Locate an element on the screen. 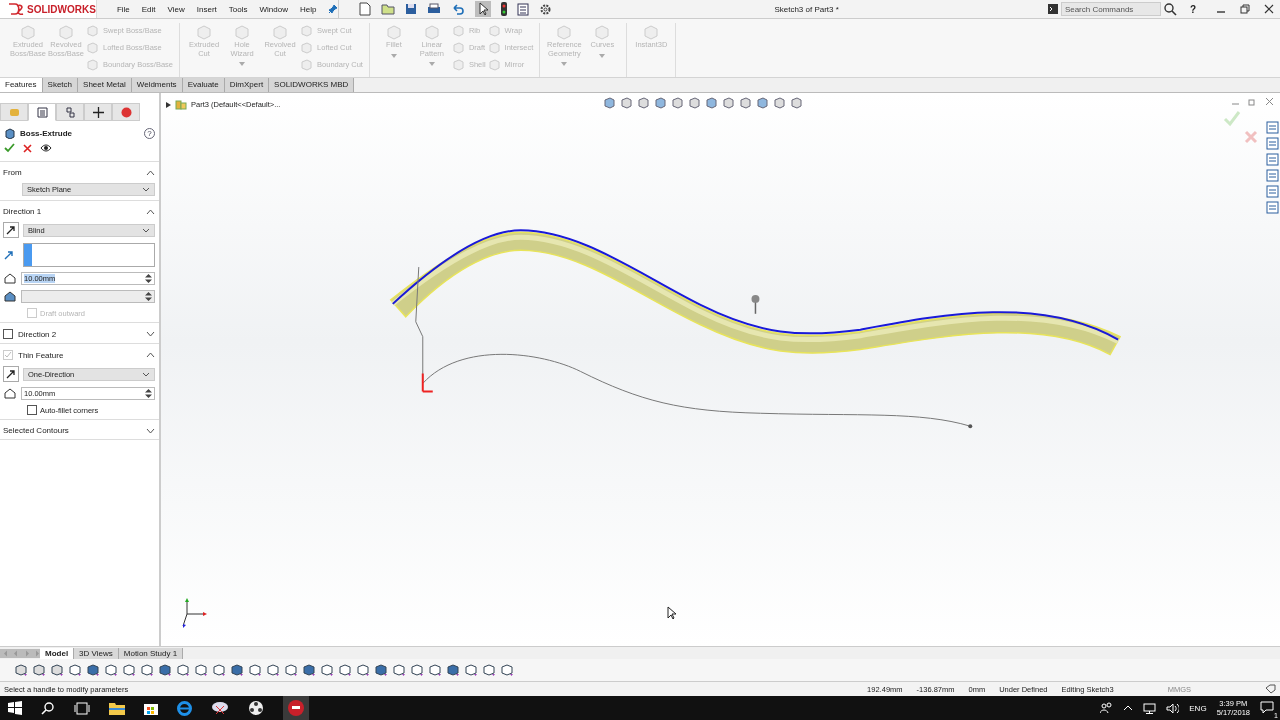 The width and height of the screenshot is (1280, 720). network-icon is located at coordinates (1150, 708).